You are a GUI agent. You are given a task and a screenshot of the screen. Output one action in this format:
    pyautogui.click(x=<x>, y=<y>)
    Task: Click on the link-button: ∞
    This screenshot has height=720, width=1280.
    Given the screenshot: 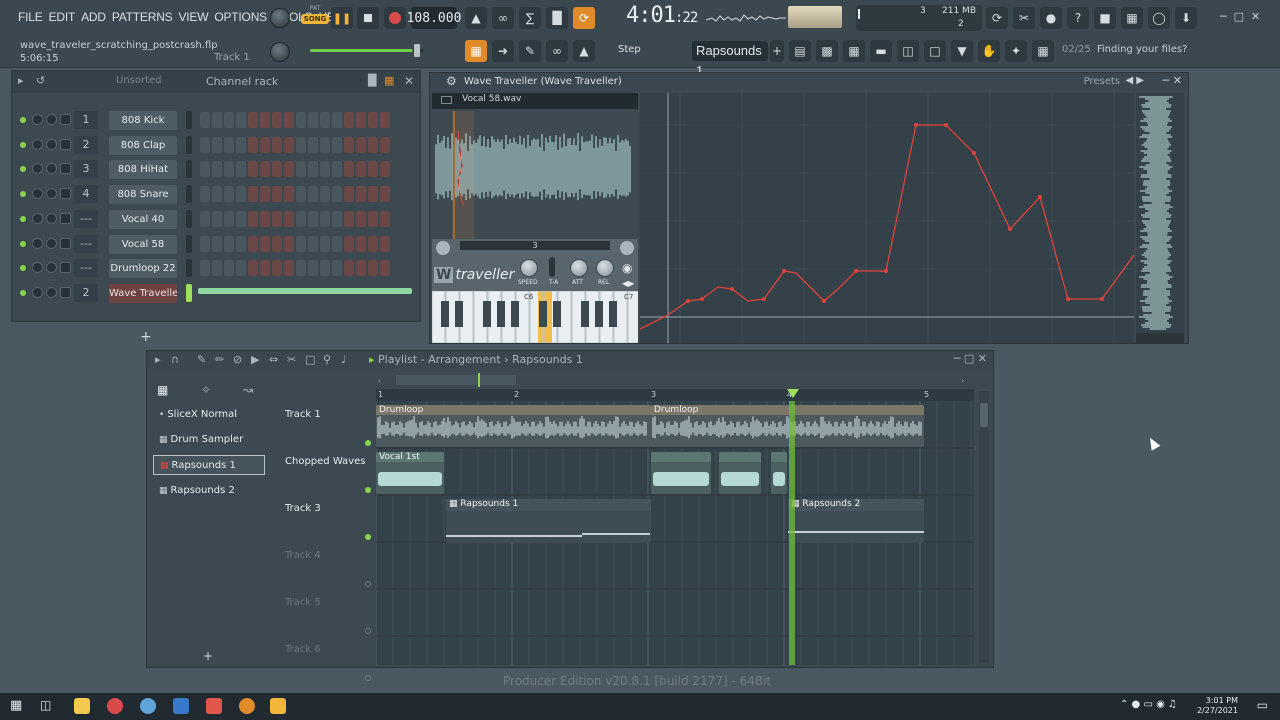 What is the action you would take?
    pyautogui.click(x=557, y=51)
    